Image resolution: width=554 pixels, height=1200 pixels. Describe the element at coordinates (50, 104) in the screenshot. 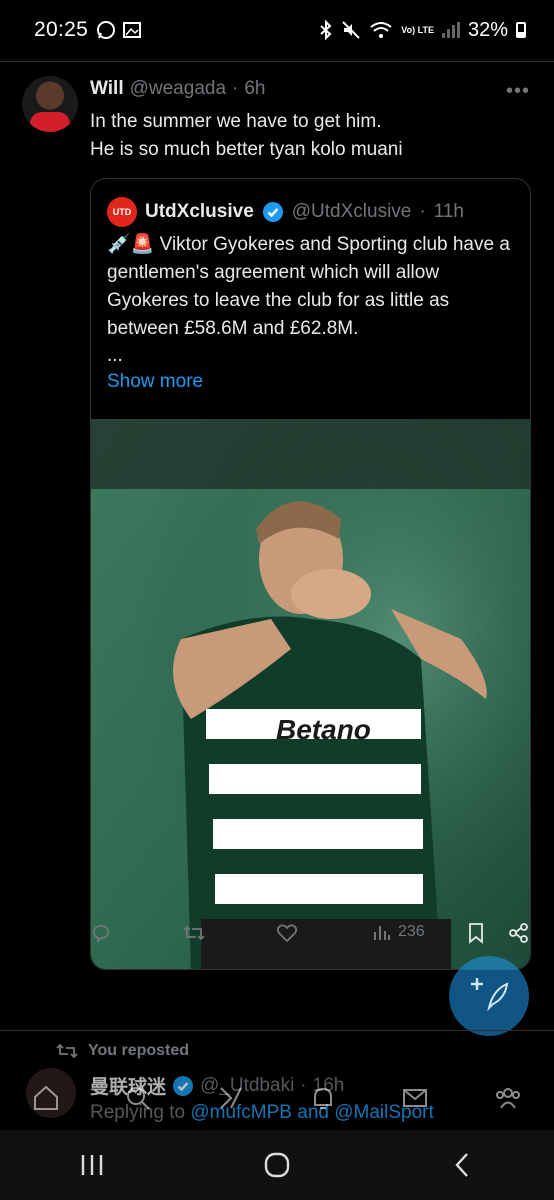

I see `avatar` at that location.